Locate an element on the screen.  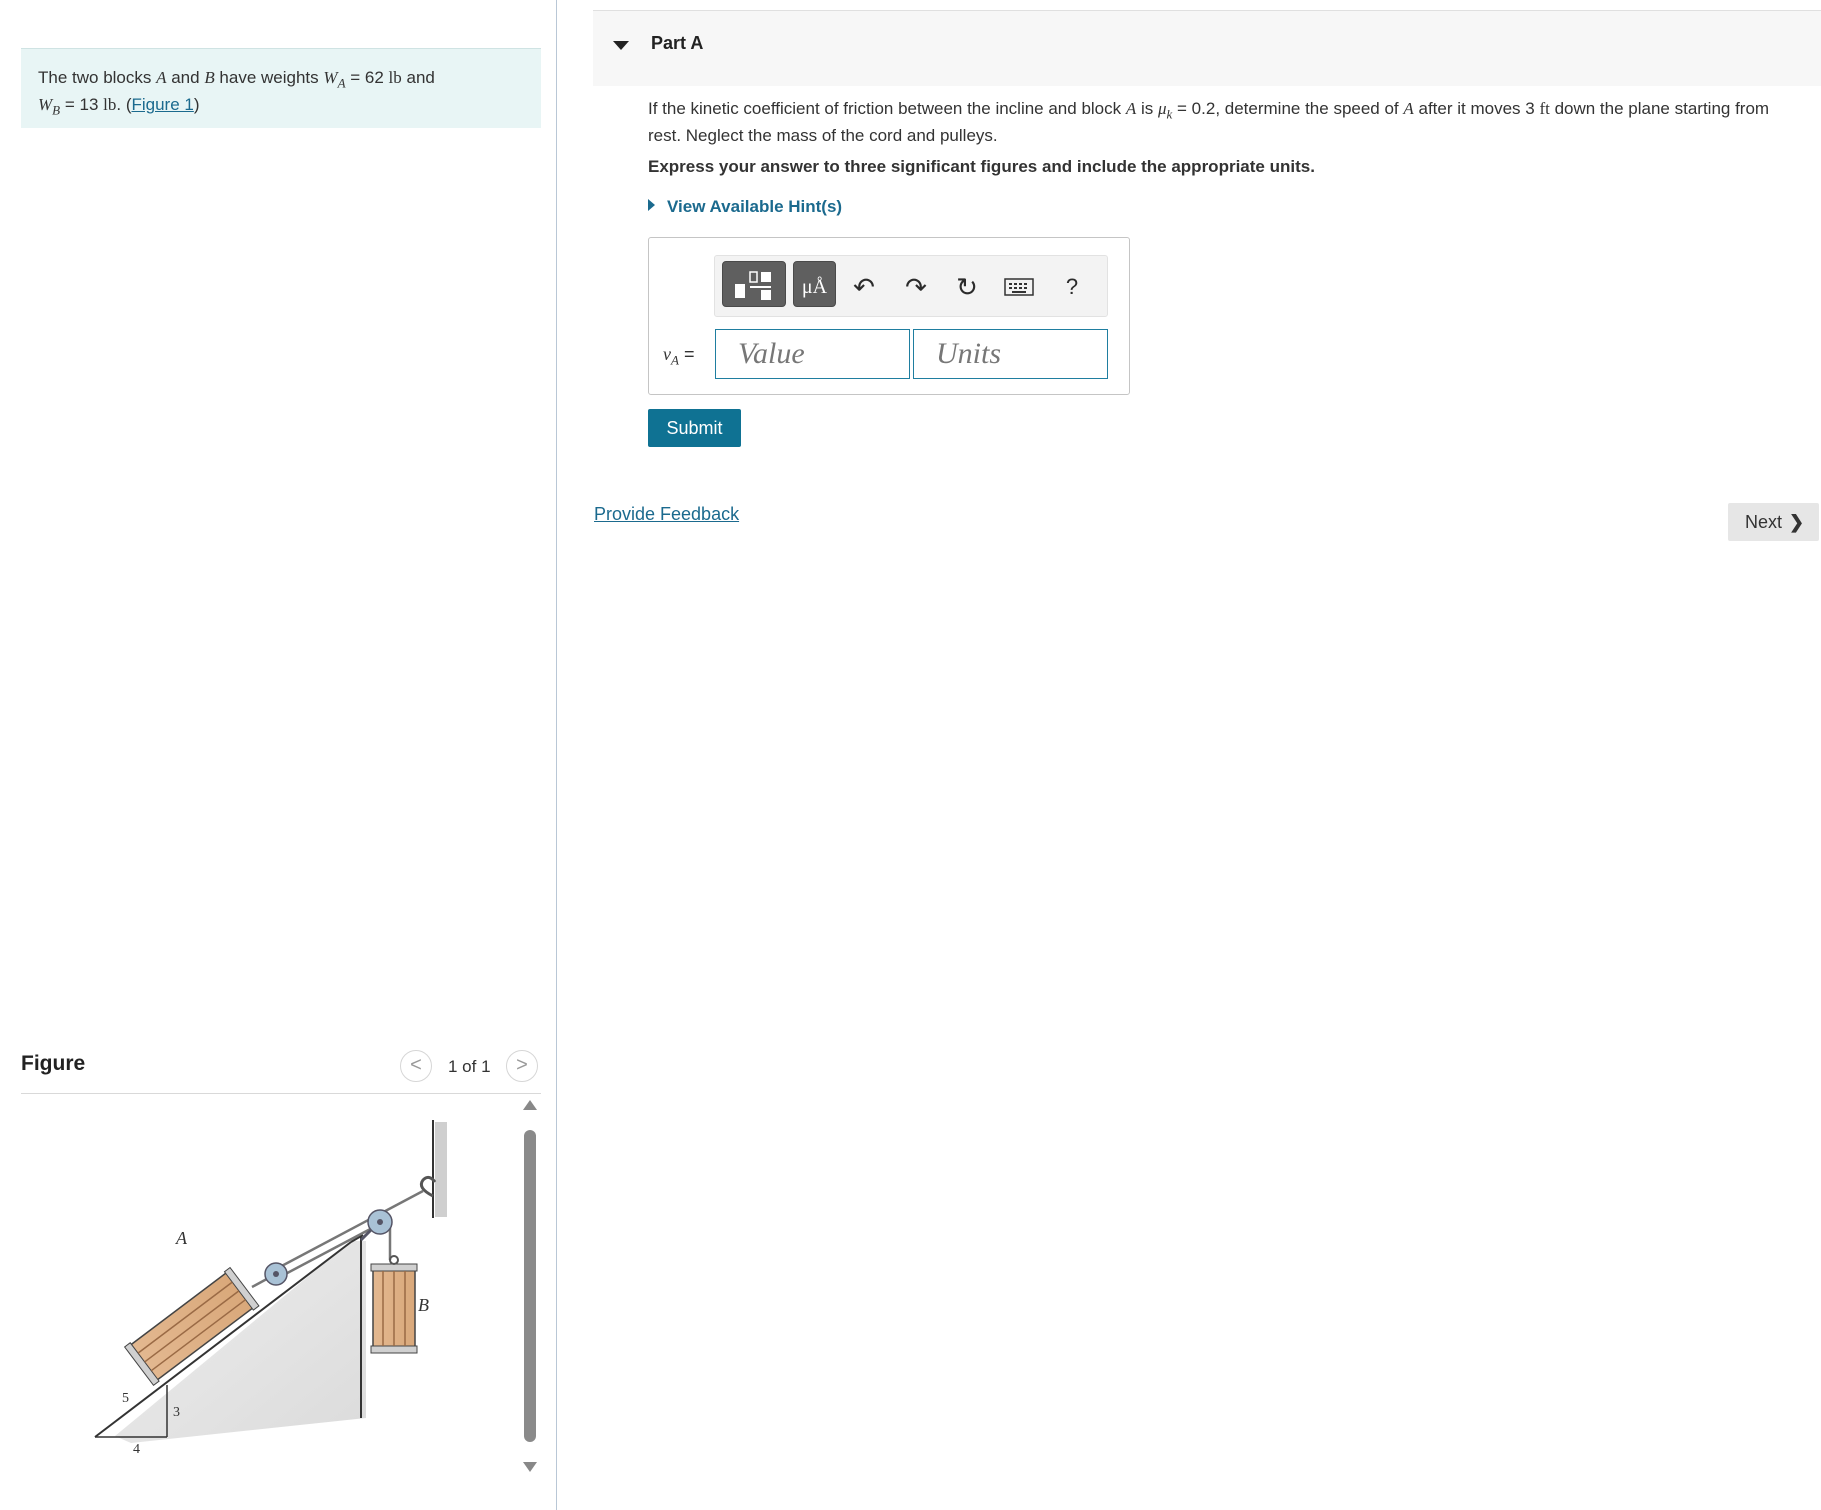
undo-button: ↶ is located at coordinates (864, 287).